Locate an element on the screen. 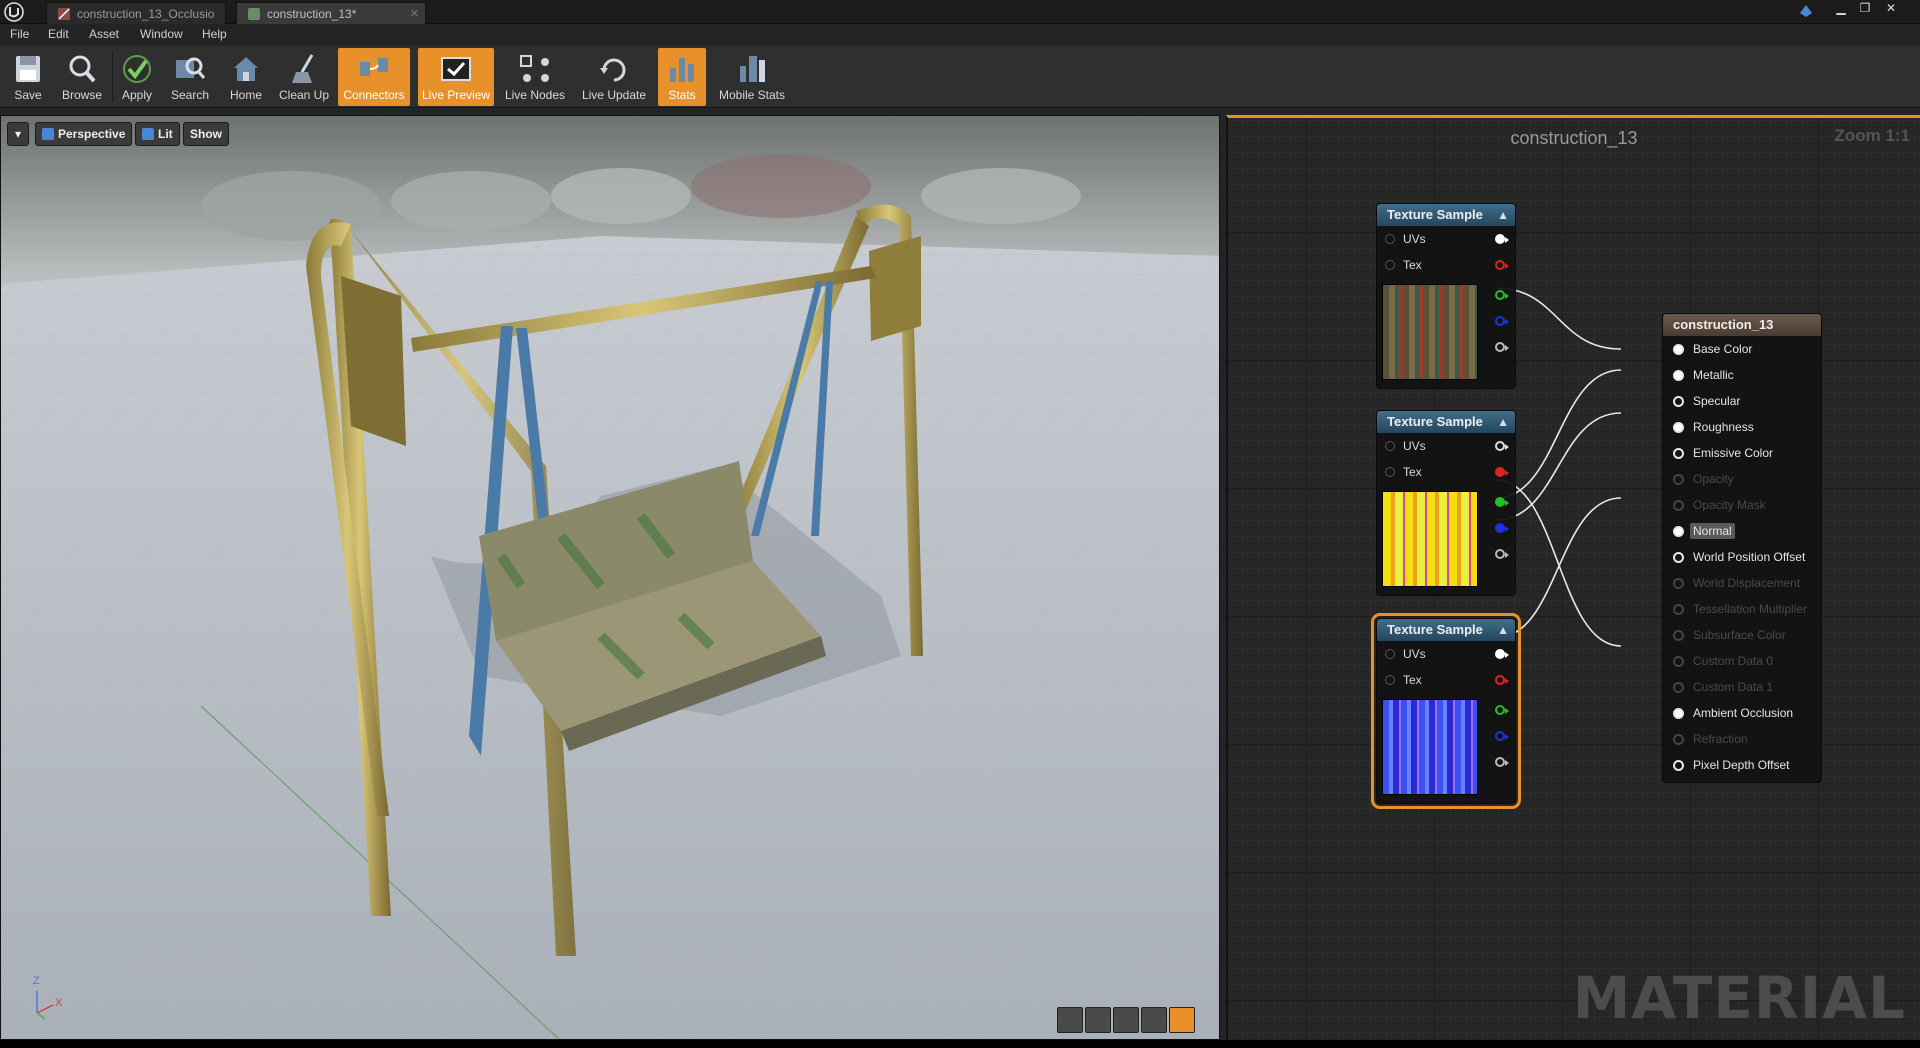 The width and height of the screenshot is (1920, 1048). material-pin-pixel-depth-offset: Pixel Depth Offset is located at coordinates (1742, 765).